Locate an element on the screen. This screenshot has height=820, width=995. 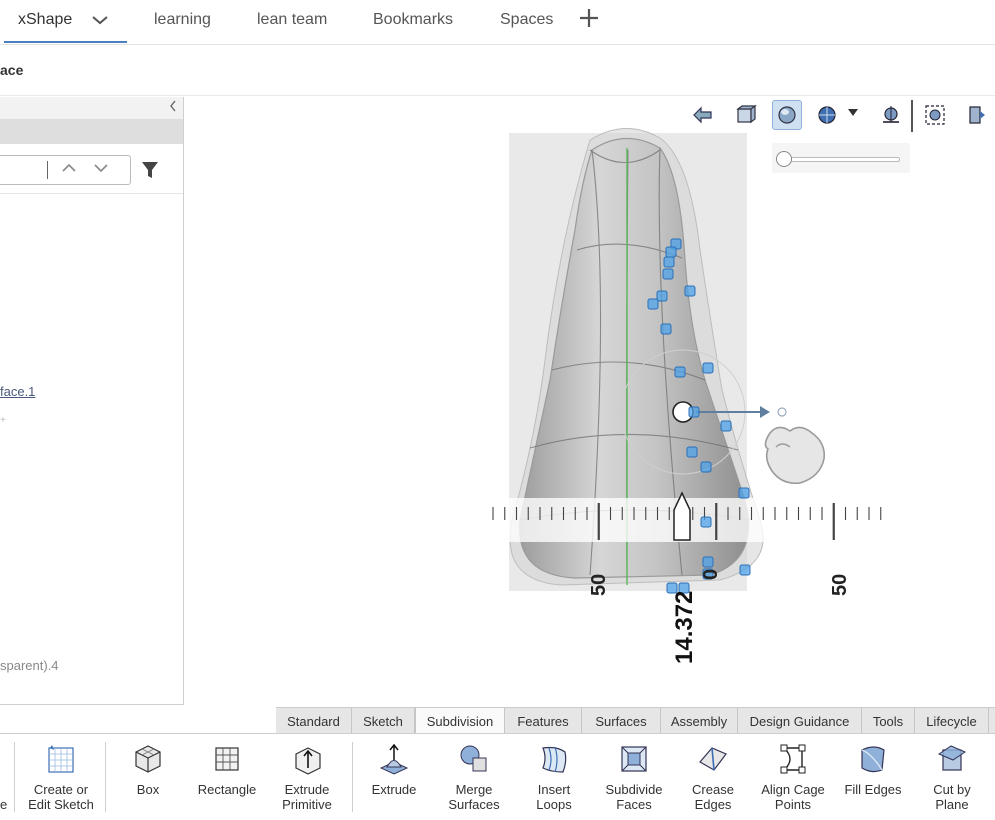
toolbar-tab-label: Surfaces is located at coordinates (621, 721).